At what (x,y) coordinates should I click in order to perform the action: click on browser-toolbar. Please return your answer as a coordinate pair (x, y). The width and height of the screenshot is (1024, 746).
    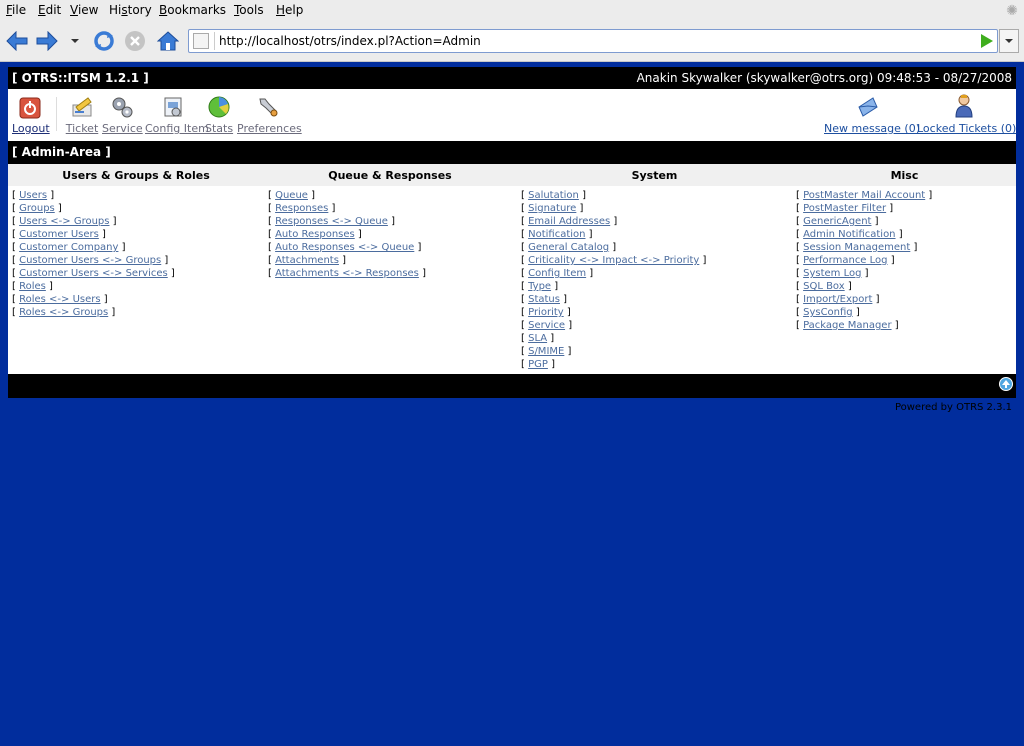
    Looking at the image, I should click on (512, 42).